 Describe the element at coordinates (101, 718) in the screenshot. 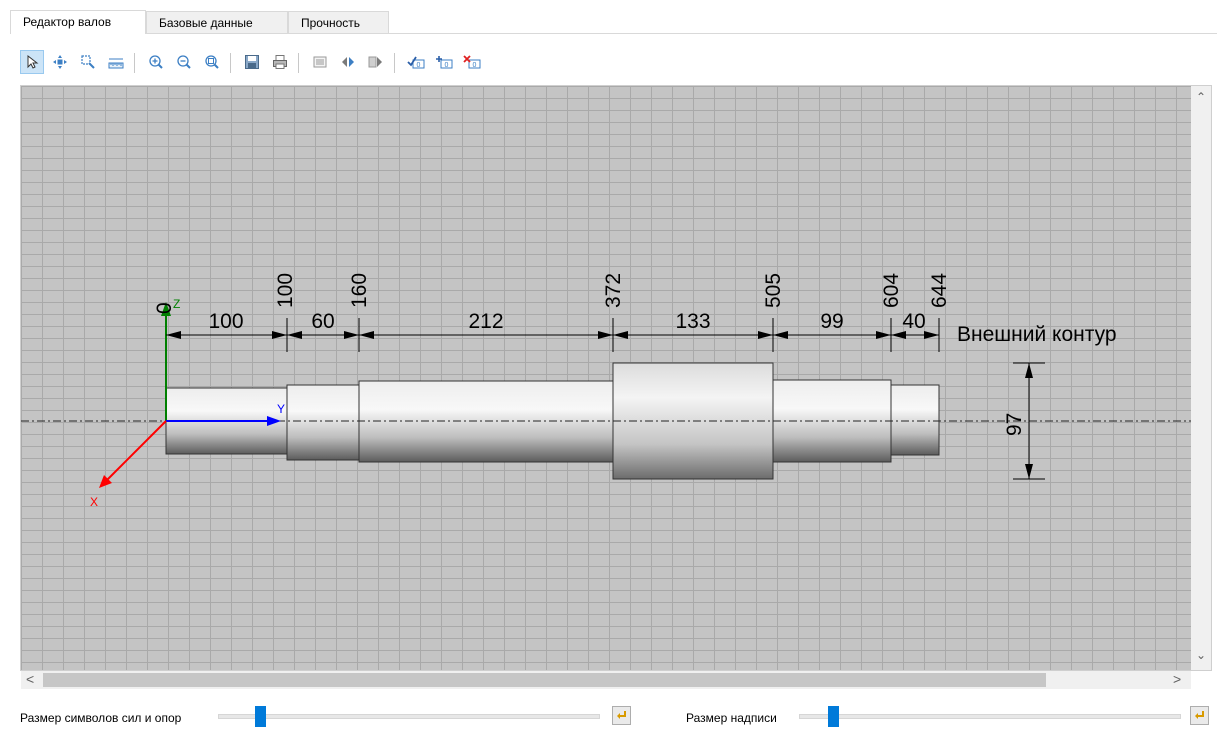

I see `force-symbol-size-label: Размер символов сил и опор` at that location.